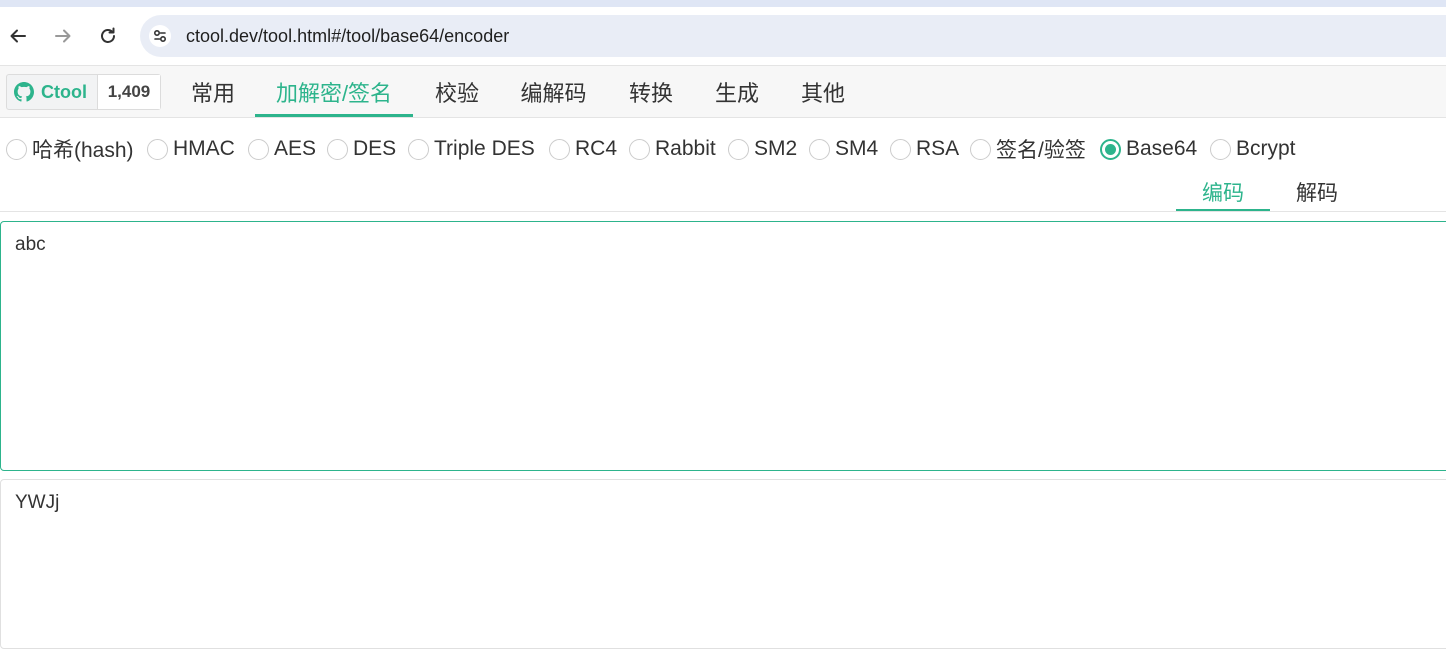  What do you see at coordinates (723, 211) in the screenshot?
I see `sub-tabs-divider` at bounding box center [723, 211].